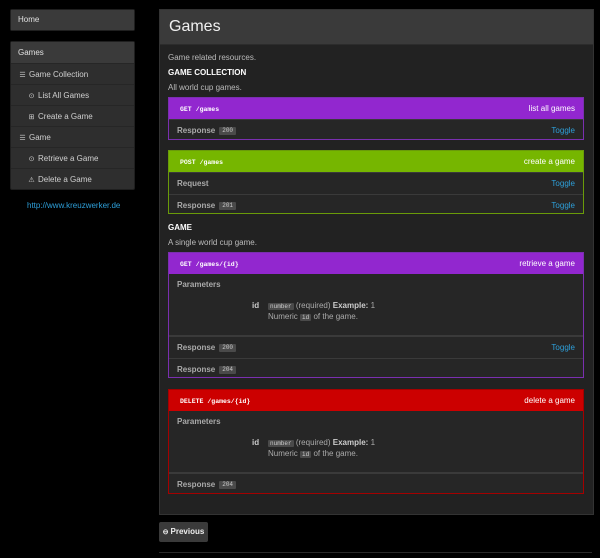 The width and height of the screenshot is (600, 558). I want to click on resource-header: GET/games/{id} retrieve a game, so click(376, 263).